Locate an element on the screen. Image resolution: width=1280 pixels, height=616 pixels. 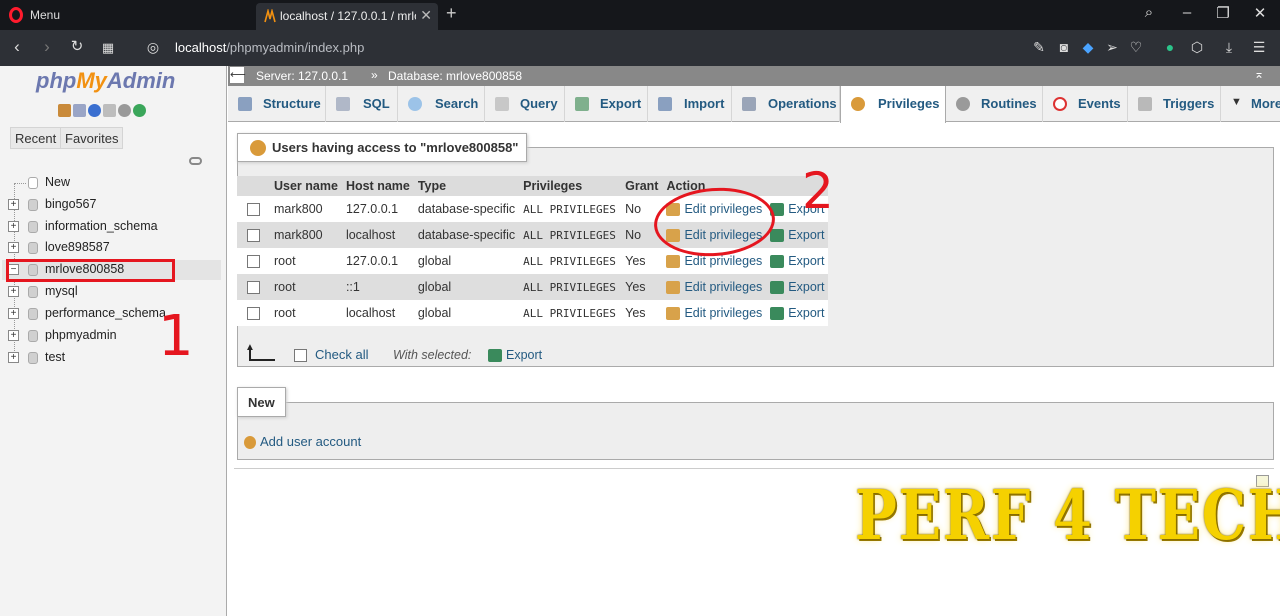
header-grant: Grant is located at coordinates (642, 186).